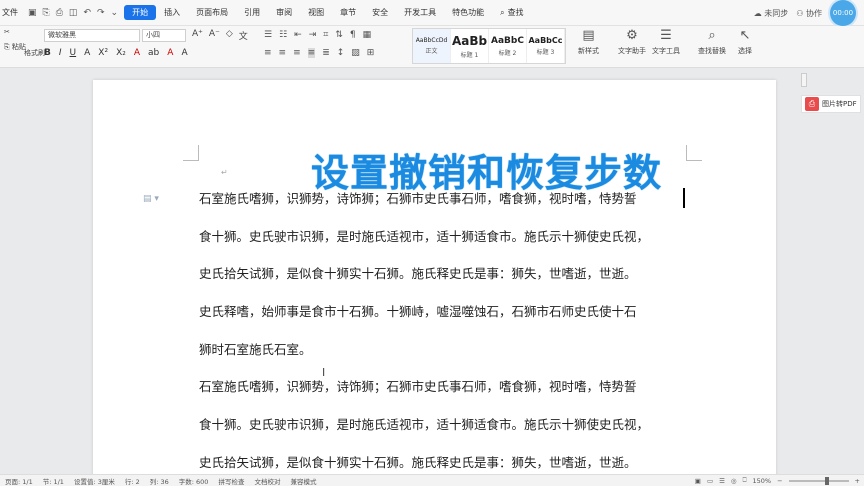  What do you see at coordinates (214, 35) in the screenshot?
I see `shrink-font-icon: A⁻` at bounding box center [214, 35].